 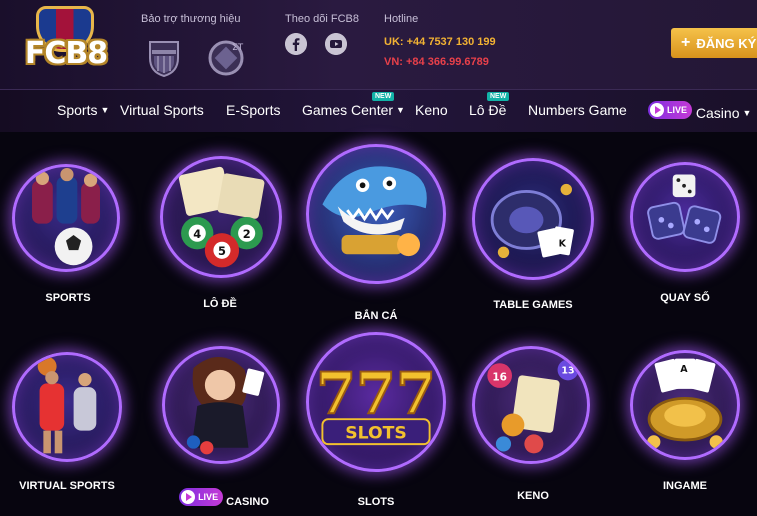 What do you see at coordinates (247, 502) in the screenshot?
I see `game-label: CASINO` at bounding box center [247, 502].